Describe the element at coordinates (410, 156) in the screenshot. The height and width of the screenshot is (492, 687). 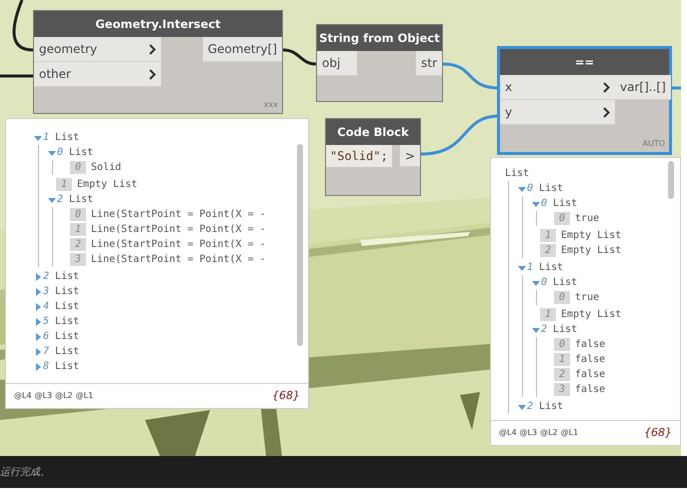
I see `output-port: >` at that location.